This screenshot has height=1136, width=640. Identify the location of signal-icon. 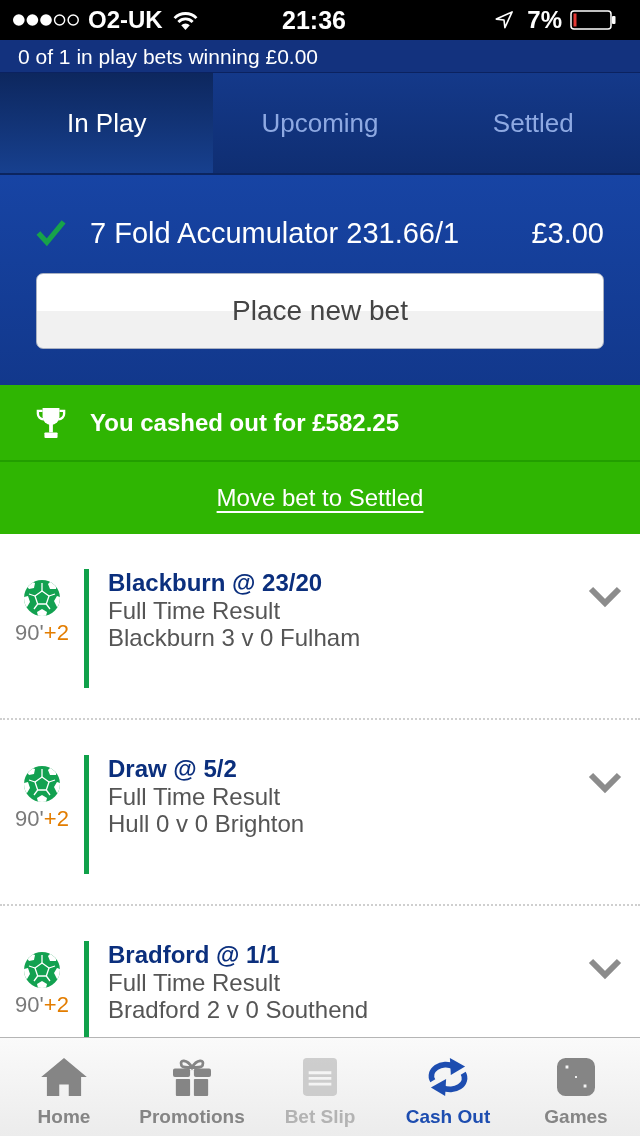
(46, 20).